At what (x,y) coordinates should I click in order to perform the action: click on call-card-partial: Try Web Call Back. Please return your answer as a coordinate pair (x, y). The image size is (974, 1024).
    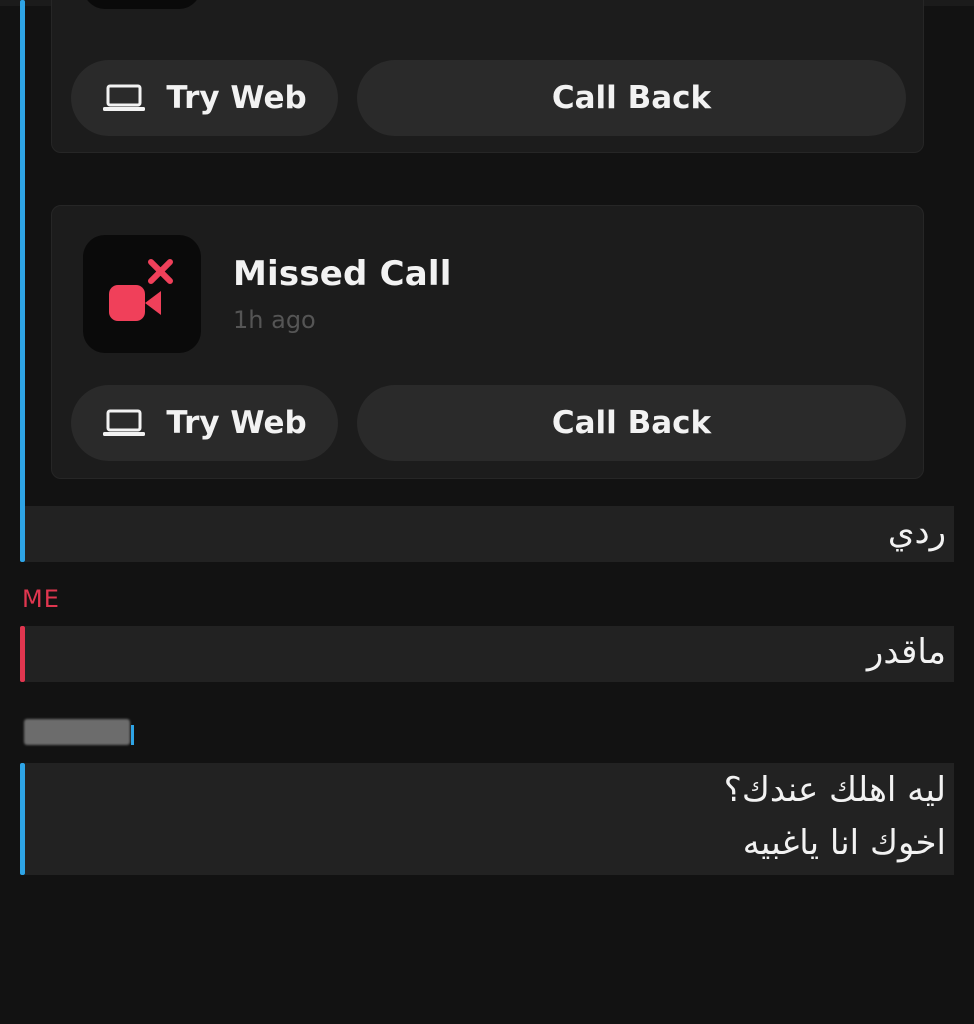
    Looking at the image, I should click on (487, 76).